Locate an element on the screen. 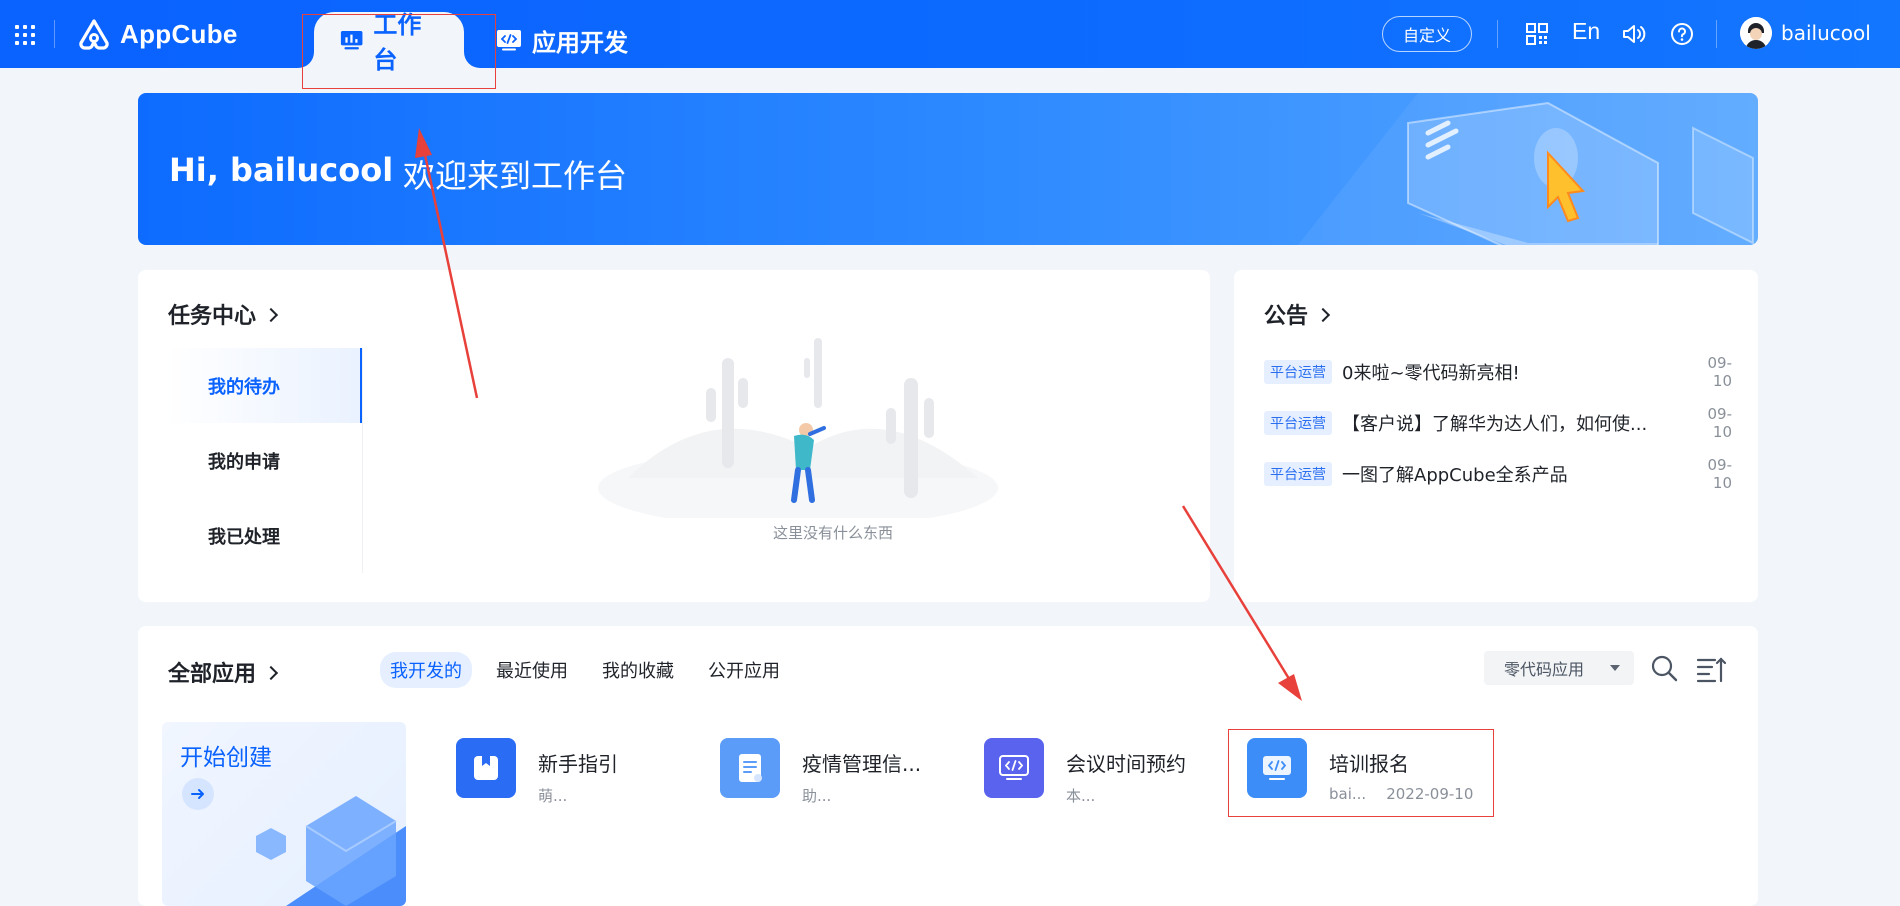 The width and height of the screenshot is (1900, 906). qr-code-icon is located at coordinates (1537, 34).